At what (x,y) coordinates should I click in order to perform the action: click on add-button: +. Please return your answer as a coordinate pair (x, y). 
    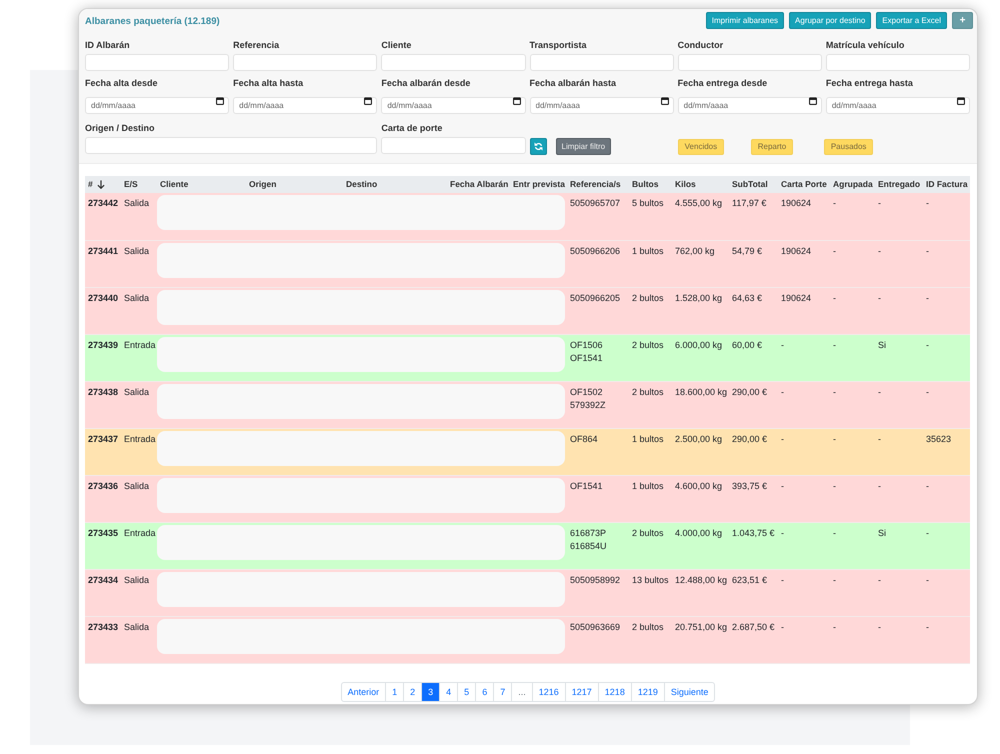
    Looking at the image, I should click on (962, 20).